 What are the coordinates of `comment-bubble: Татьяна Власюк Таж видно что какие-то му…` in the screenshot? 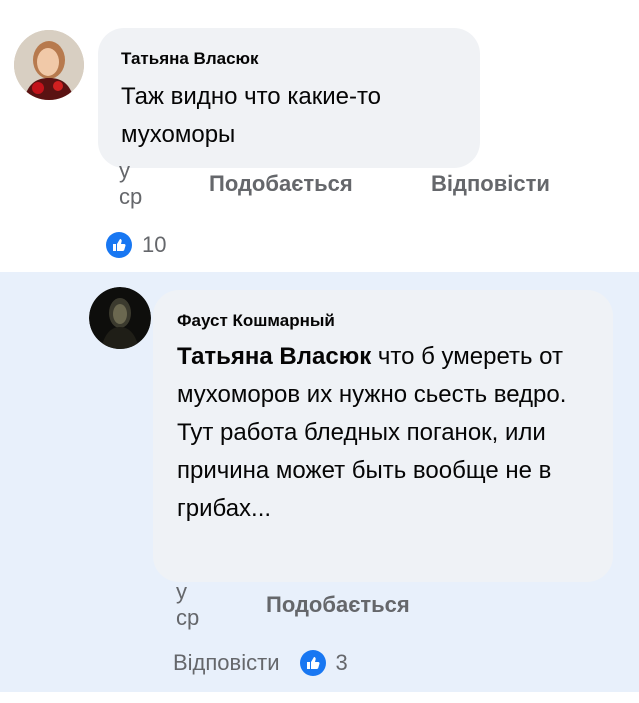 It's located at (289, 98).